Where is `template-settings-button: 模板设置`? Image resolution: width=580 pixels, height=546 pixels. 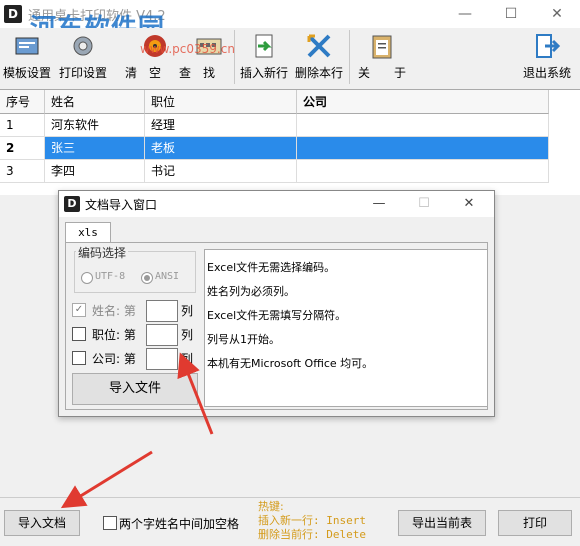
template-settings-button: 模板设置 is located at coordinates (27, 57).